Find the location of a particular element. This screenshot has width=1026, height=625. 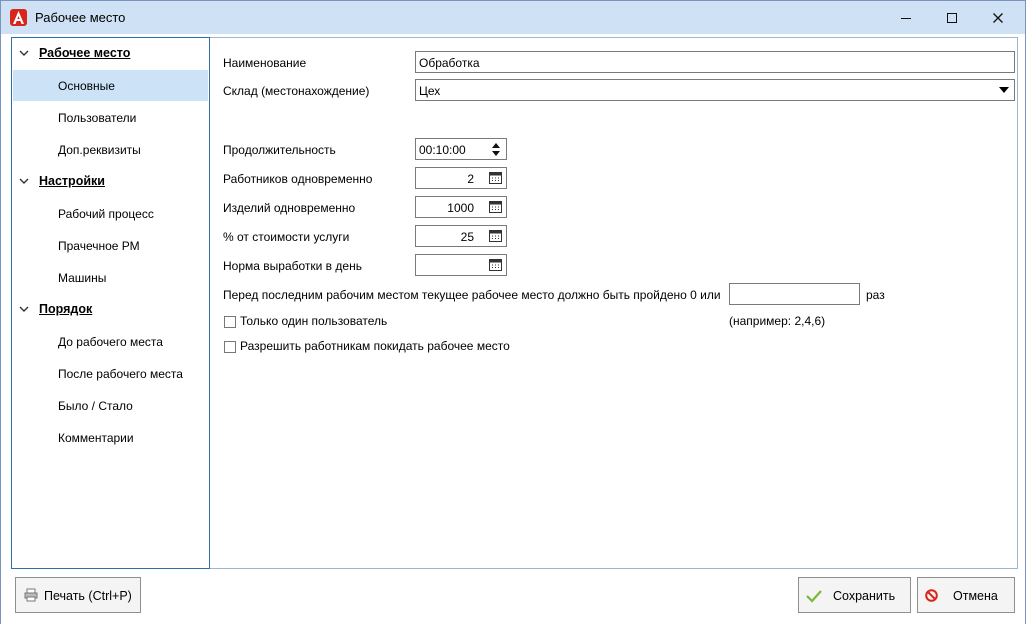

tree-item-label: Доп.реквизиты is located at coordinates (99, 150).